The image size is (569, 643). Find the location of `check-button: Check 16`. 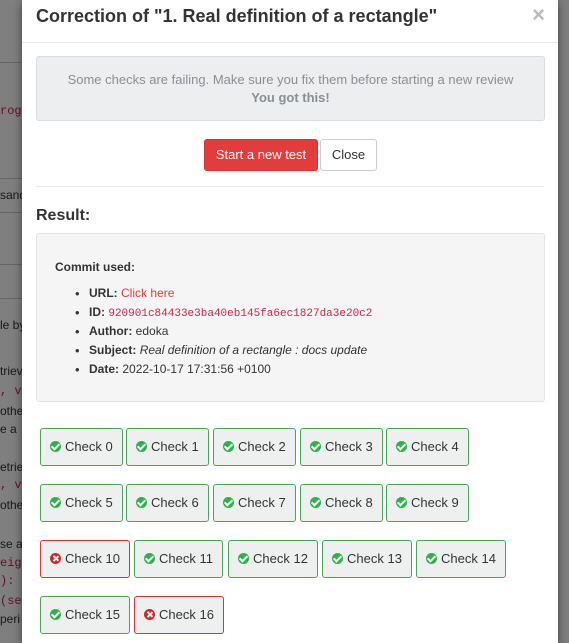

check-button: Check 16 is located at coordinates (179, 615).